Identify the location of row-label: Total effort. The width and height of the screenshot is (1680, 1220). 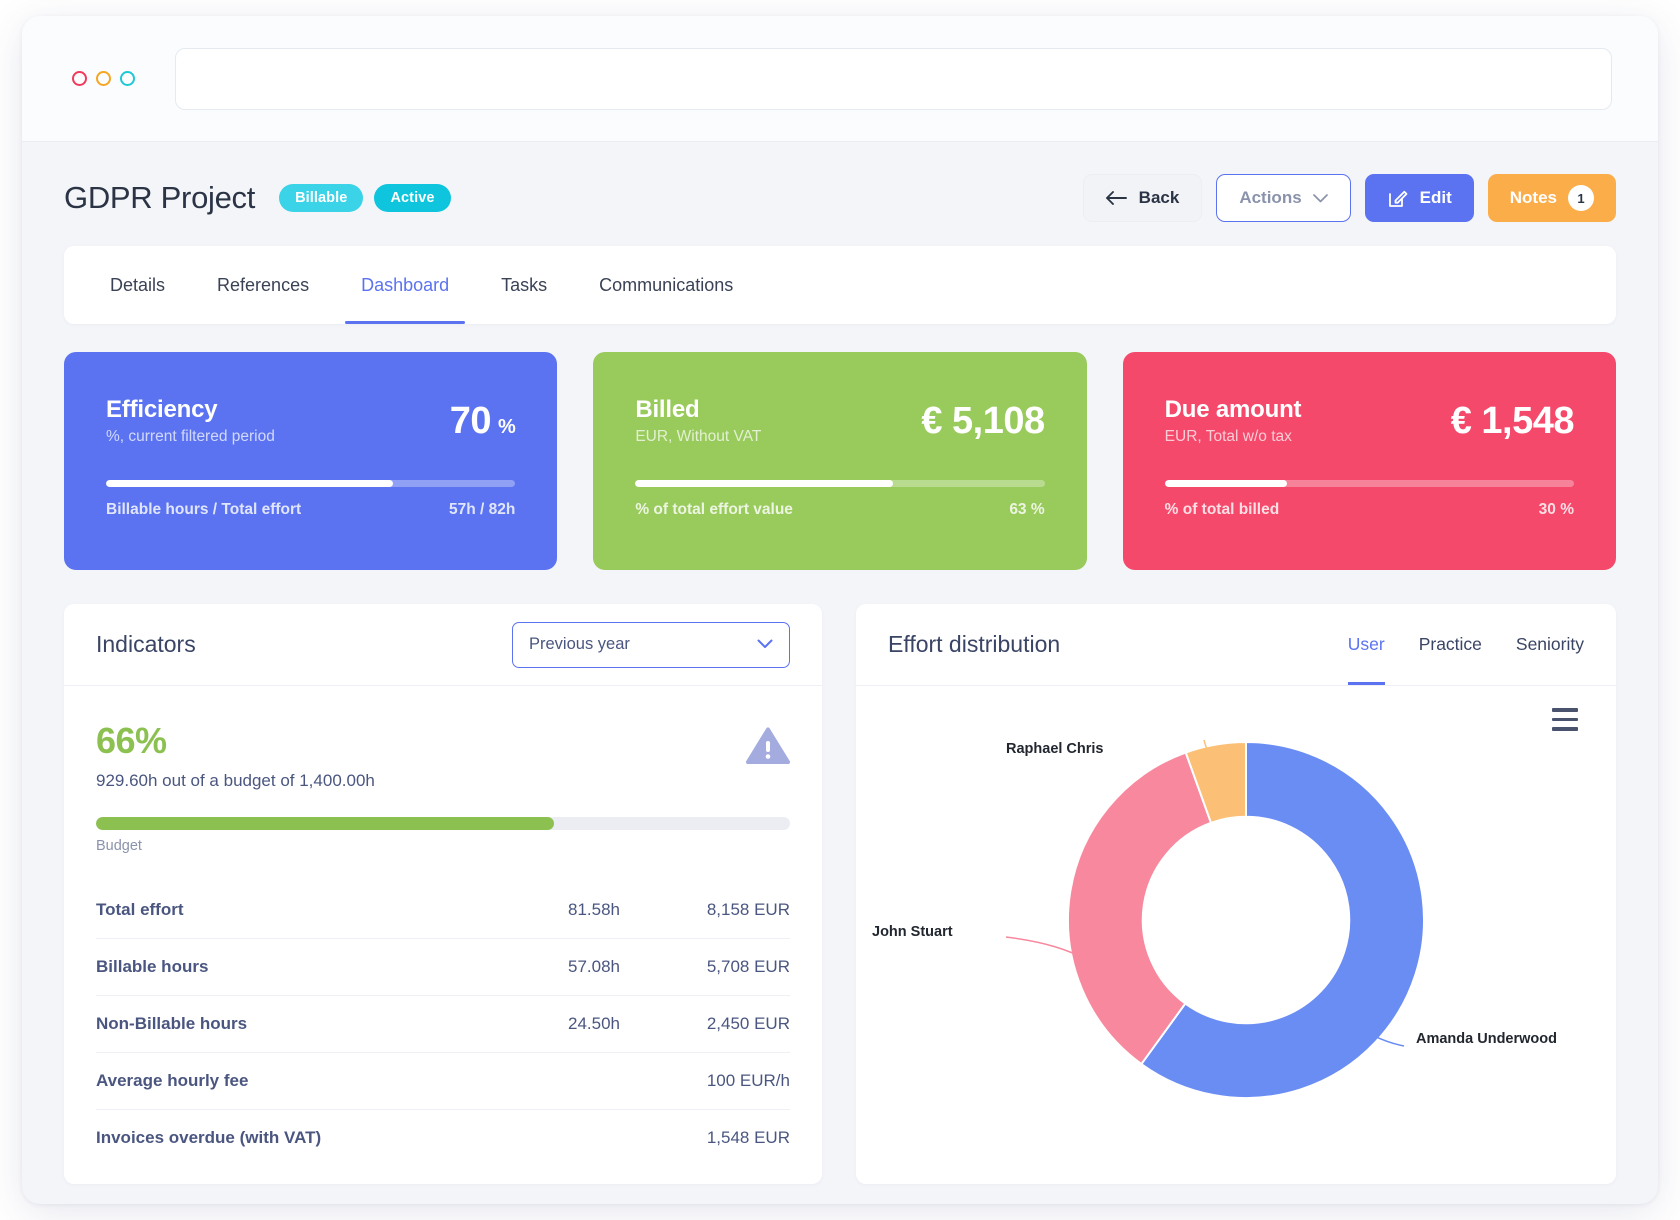
(268, 910).